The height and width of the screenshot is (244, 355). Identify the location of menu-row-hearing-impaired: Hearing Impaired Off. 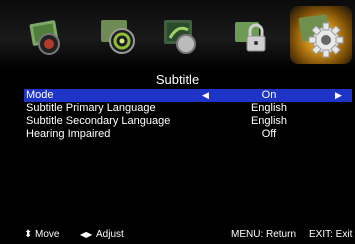
(188, 134).